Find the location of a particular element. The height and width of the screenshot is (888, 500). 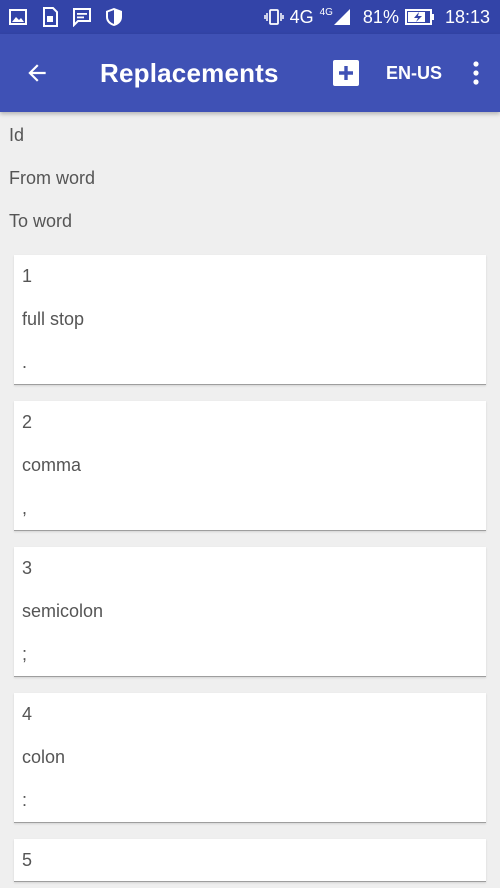

replacement-card: 5 is located at coordinates (250, 860).